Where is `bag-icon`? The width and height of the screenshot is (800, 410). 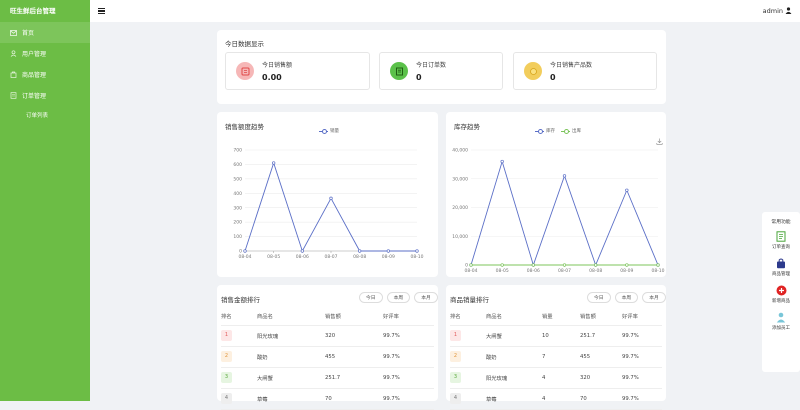 bag-icon is located at coordinates (781, 263).